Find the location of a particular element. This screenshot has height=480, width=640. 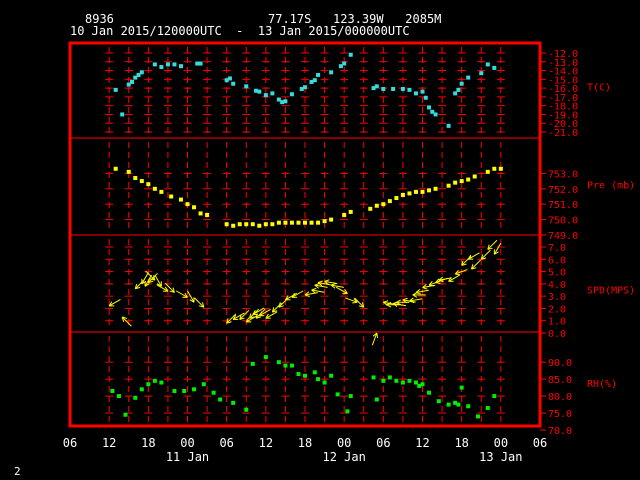

y-tick-label: 85.0 is located at coordinates (560, 380).